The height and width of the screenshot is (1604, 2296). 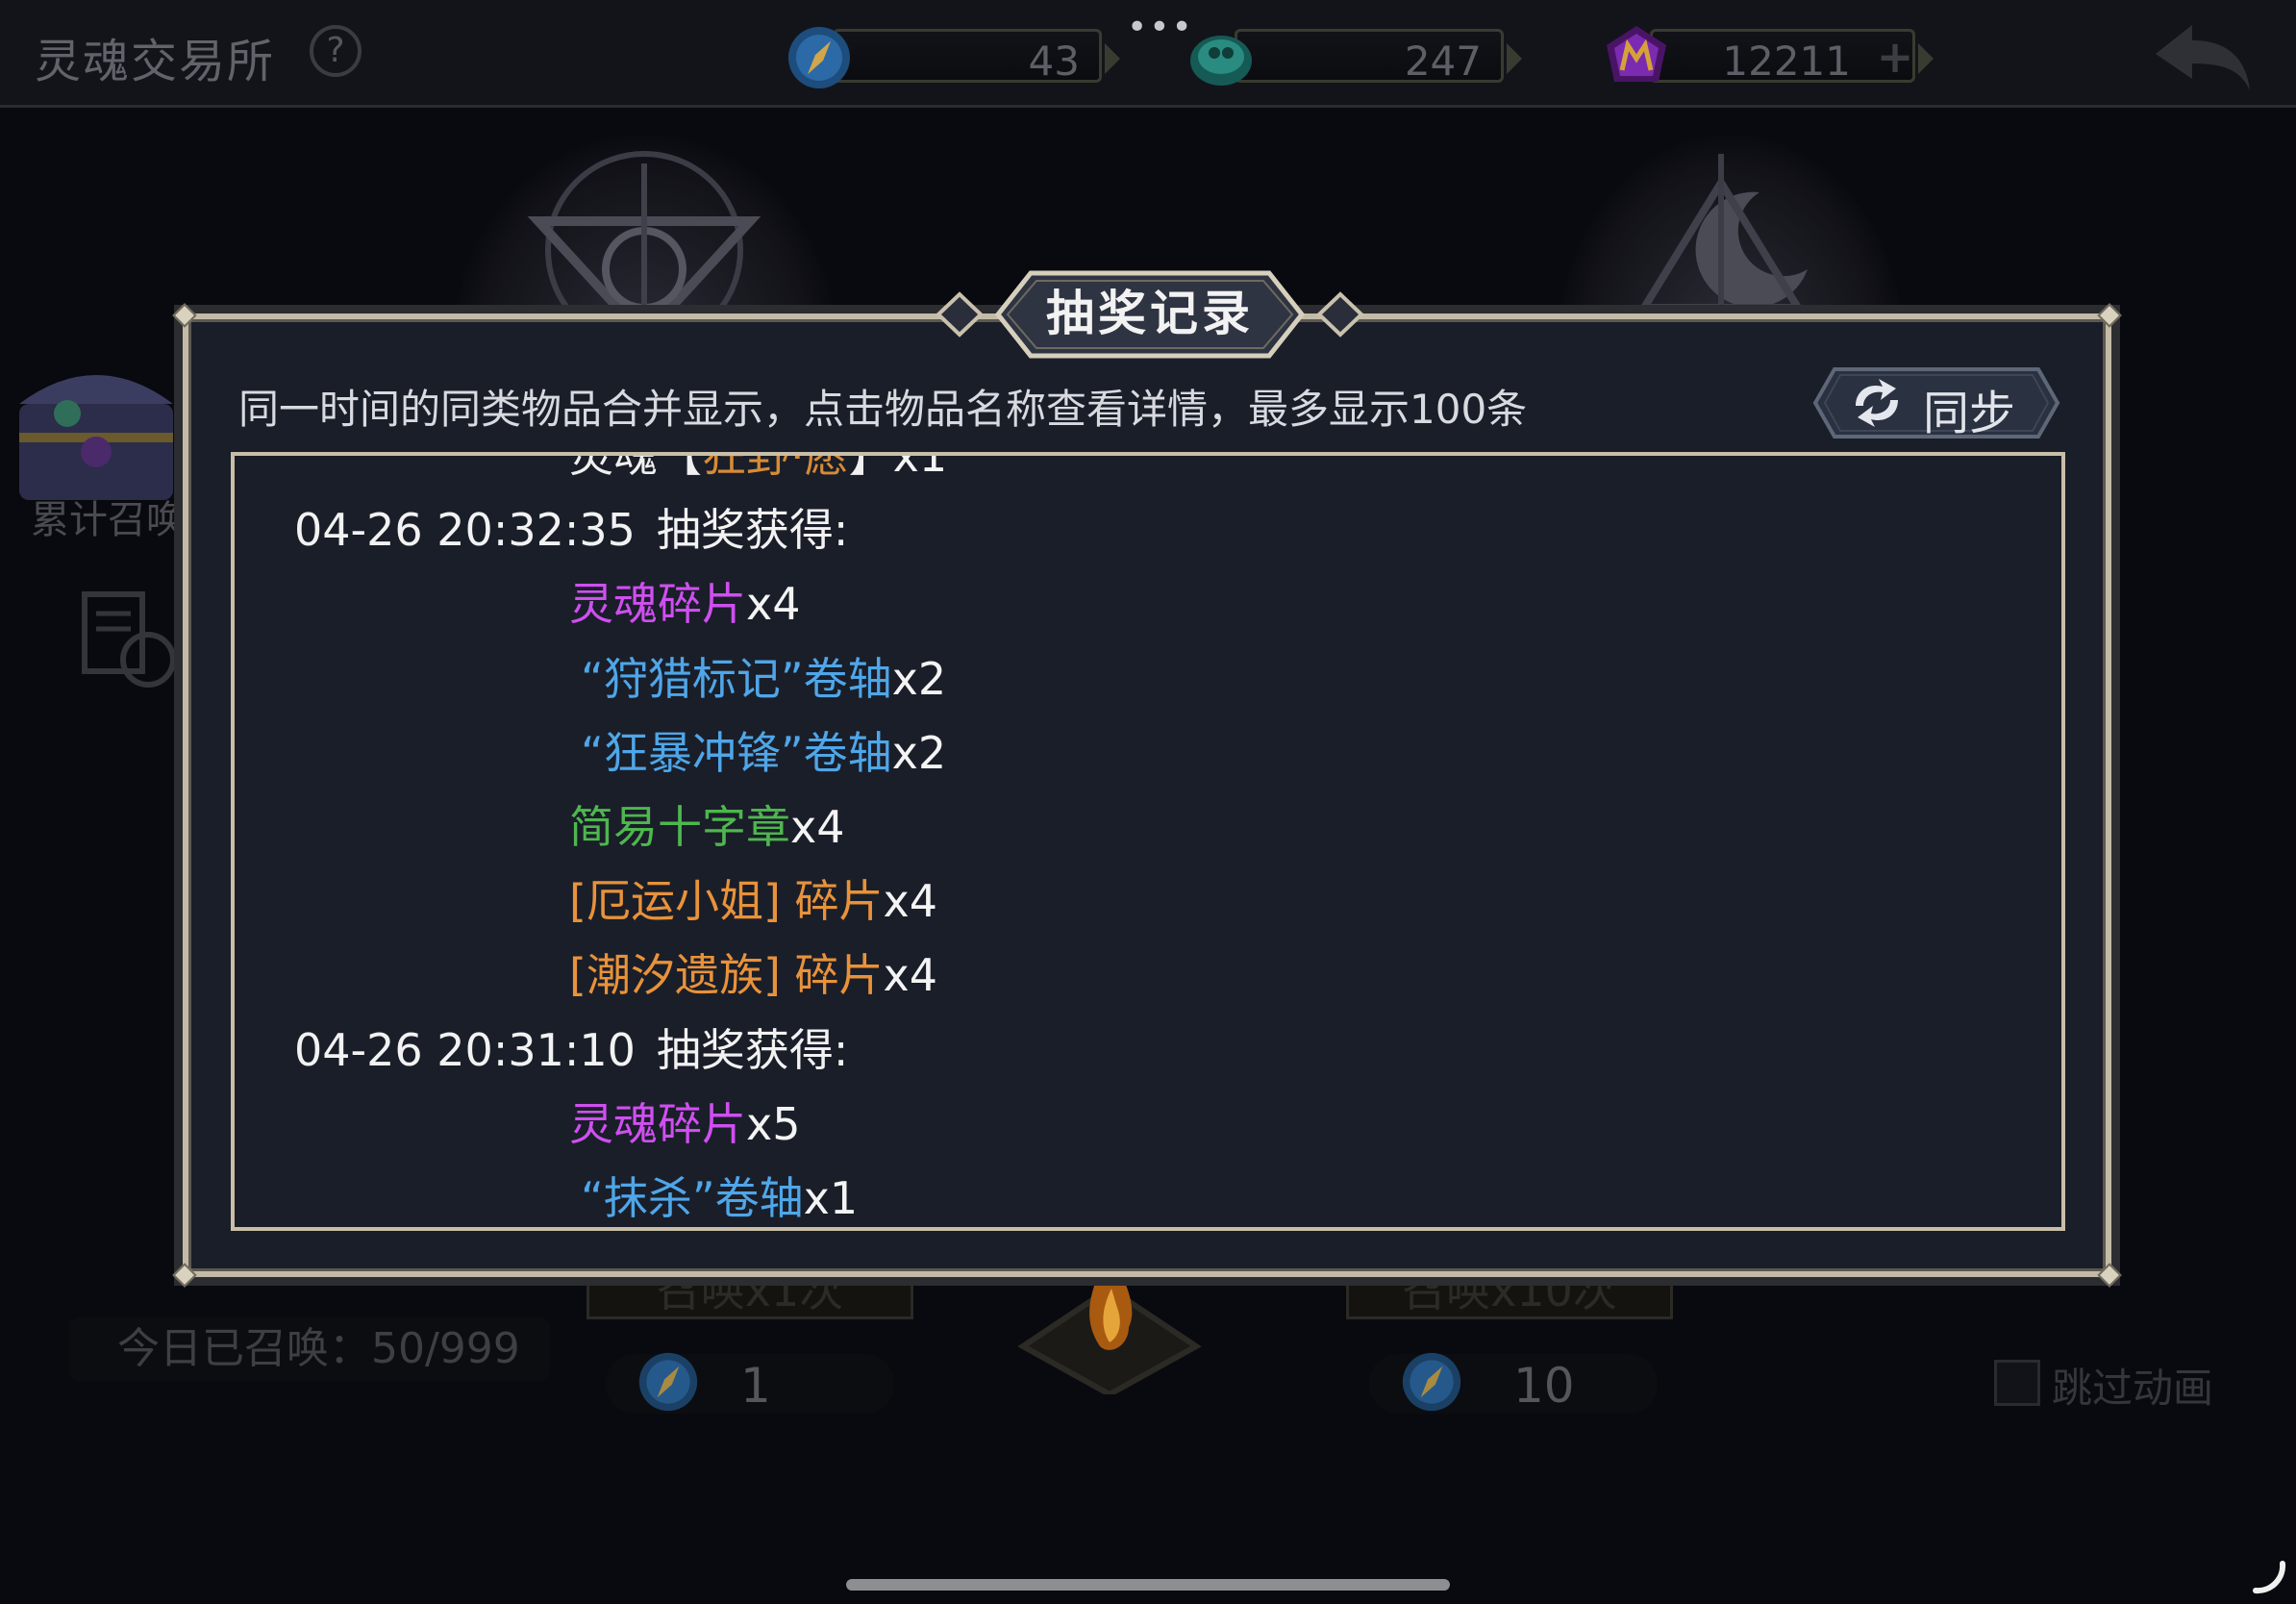 What do you see at coordinates (1636, 54) in the screenshot?
I see `purple-m-gem-icon` at bounding box center [1636, 54].